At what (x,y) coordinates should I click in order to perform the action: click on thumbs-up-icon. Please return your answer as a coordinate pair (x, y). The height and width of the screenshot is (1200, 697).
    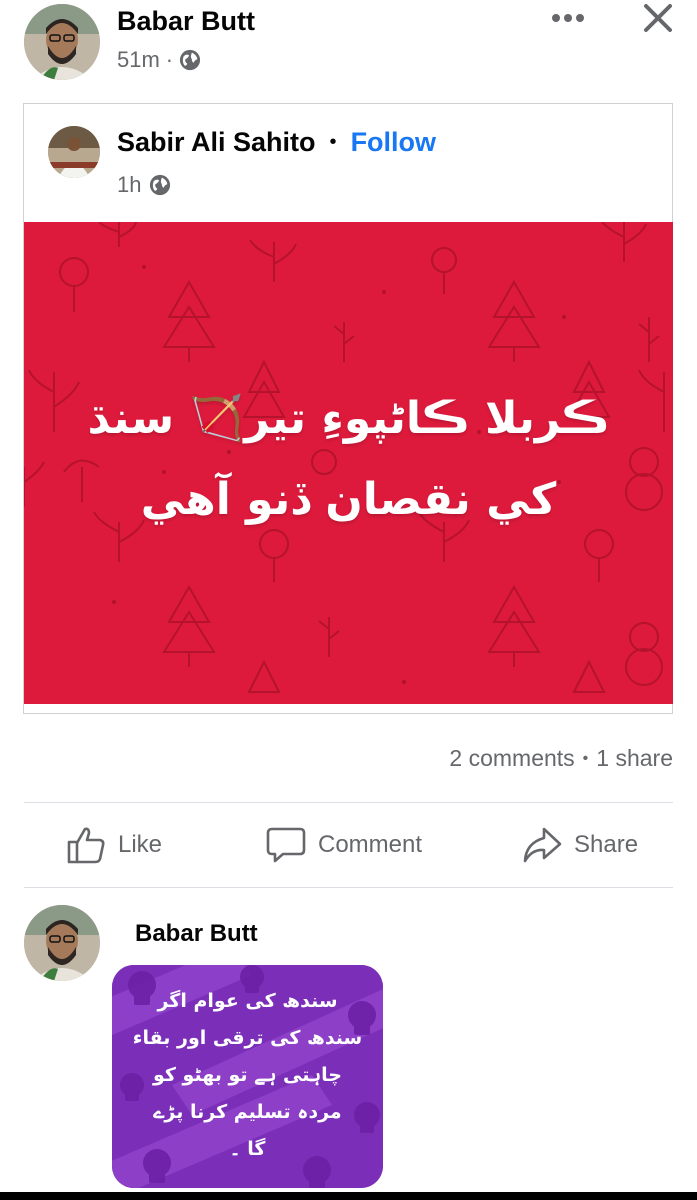
    Looking at the image, I should click on (86, 845).